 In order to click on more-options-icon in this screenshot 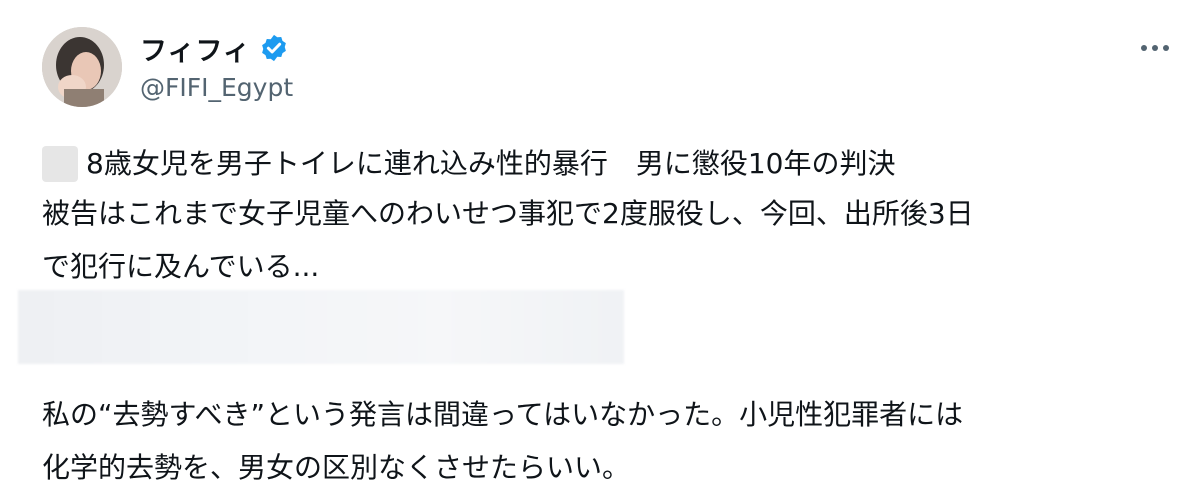, I will do `click(1155, 48)`.